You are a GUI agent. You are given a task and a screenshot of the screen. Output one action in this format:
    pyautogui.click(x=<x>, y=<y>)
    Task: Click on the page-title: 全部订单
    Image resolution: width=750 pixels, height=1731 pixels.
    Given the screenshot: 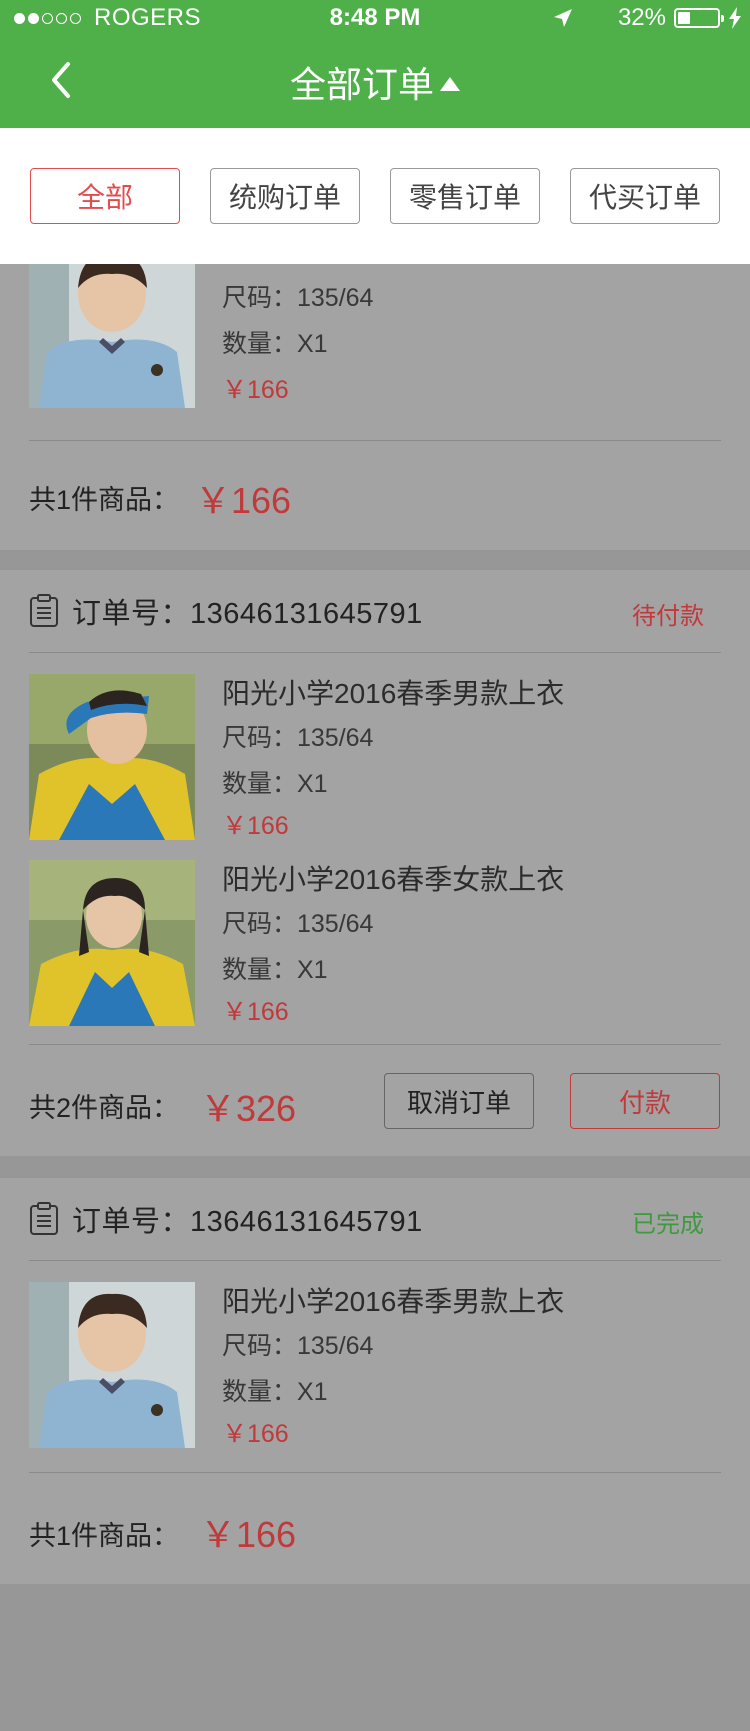 What is the action you would take?
    pyautogui.click(x=361, y=84)
    